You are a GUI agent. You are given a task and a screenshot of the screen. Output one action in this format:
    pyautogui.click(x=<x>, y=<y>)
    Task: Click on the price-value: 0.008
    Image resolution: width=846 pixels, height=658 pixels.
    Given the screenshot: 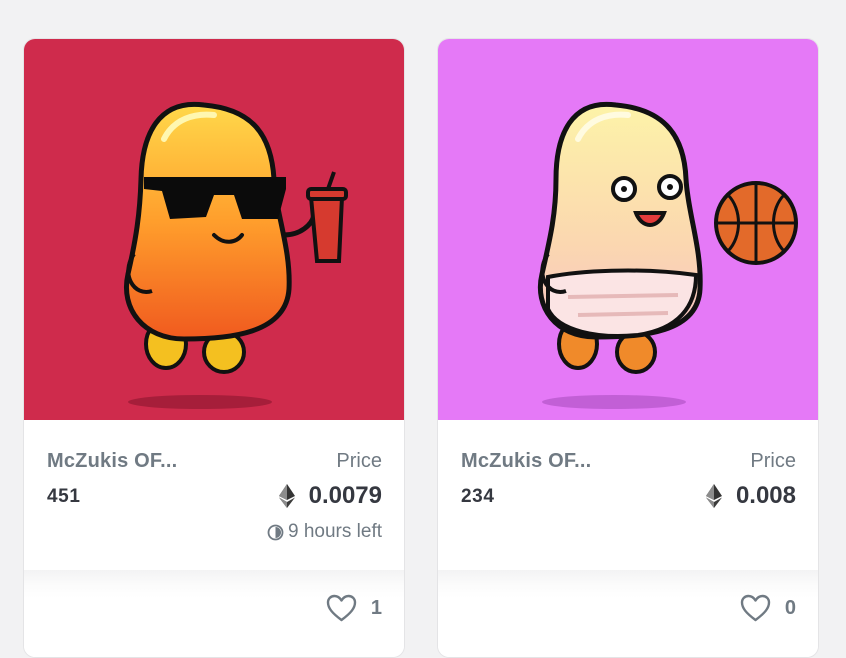 What is the action you would take?
    pyautogui.click(x=765, y=495)
    